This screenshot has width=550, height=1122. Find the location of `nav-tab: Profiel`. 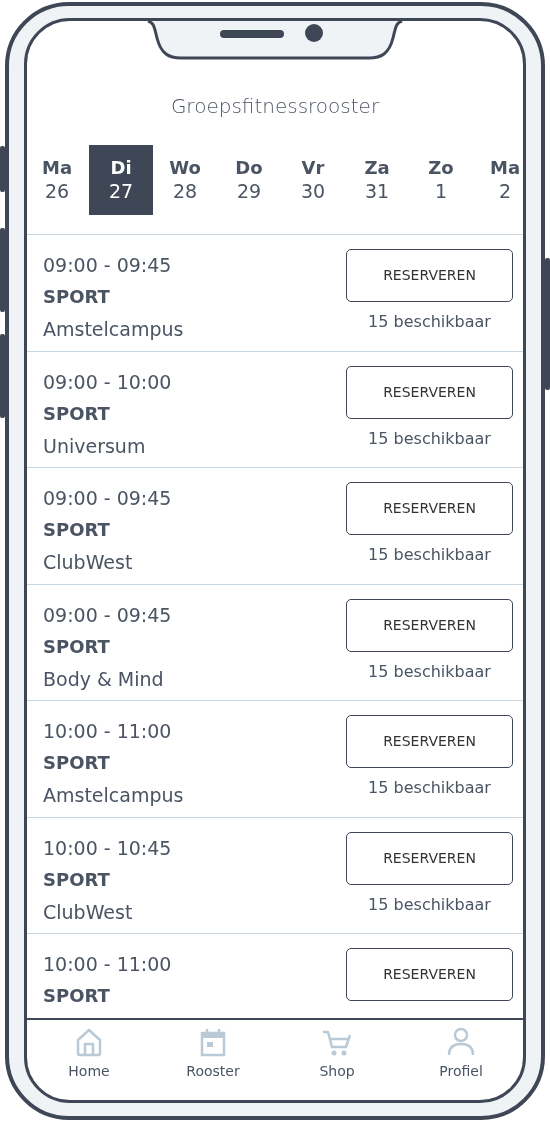

nav-tab: Profiel is located at coordinates (461, 1054).